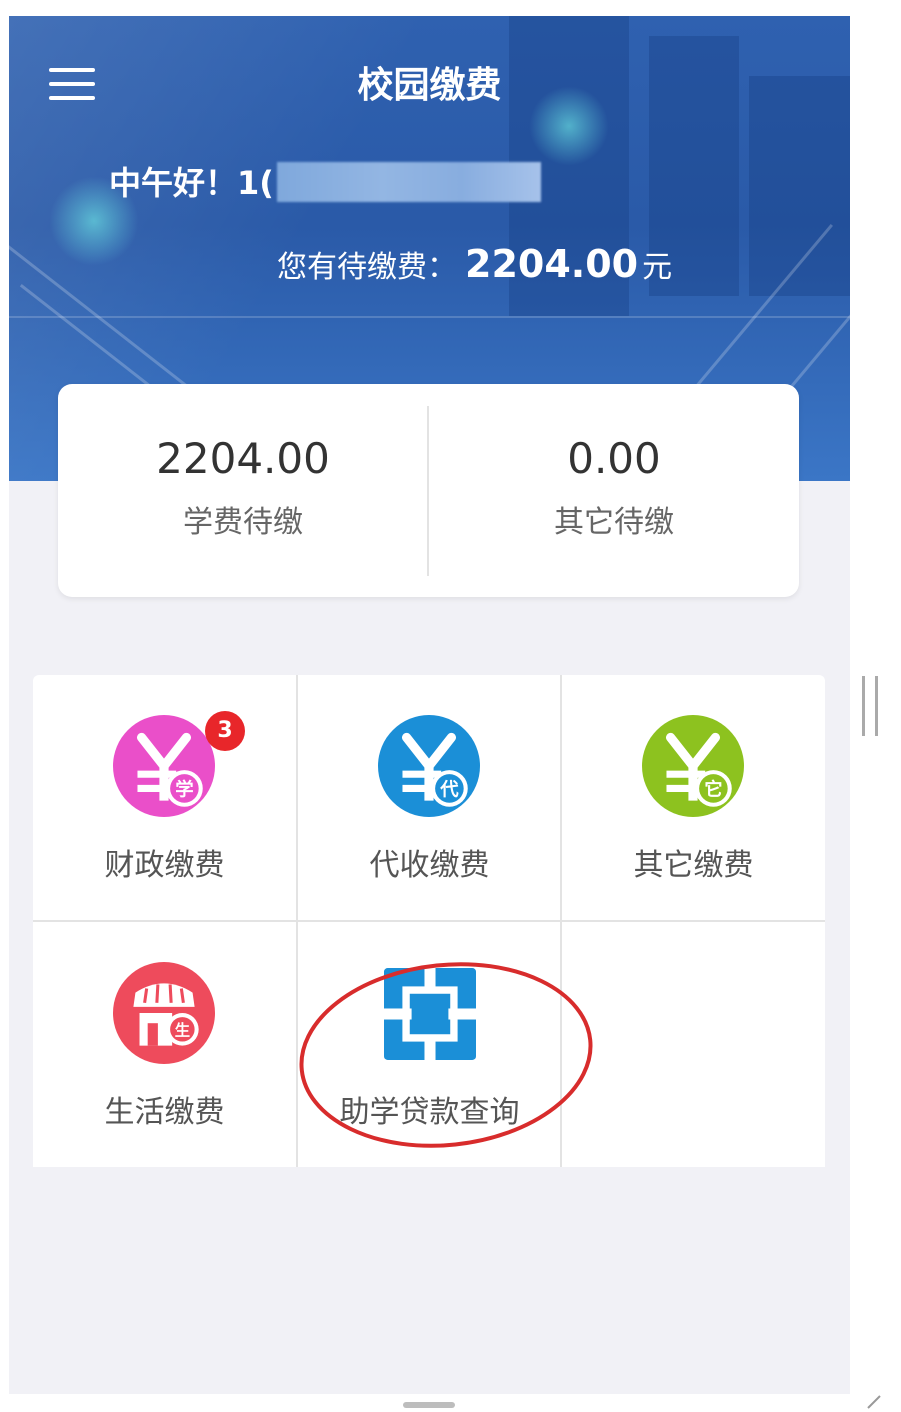 The width and height of the screenshot is (901, 1412). I want to click on service-label: 其它缴费, so click(693, 865).